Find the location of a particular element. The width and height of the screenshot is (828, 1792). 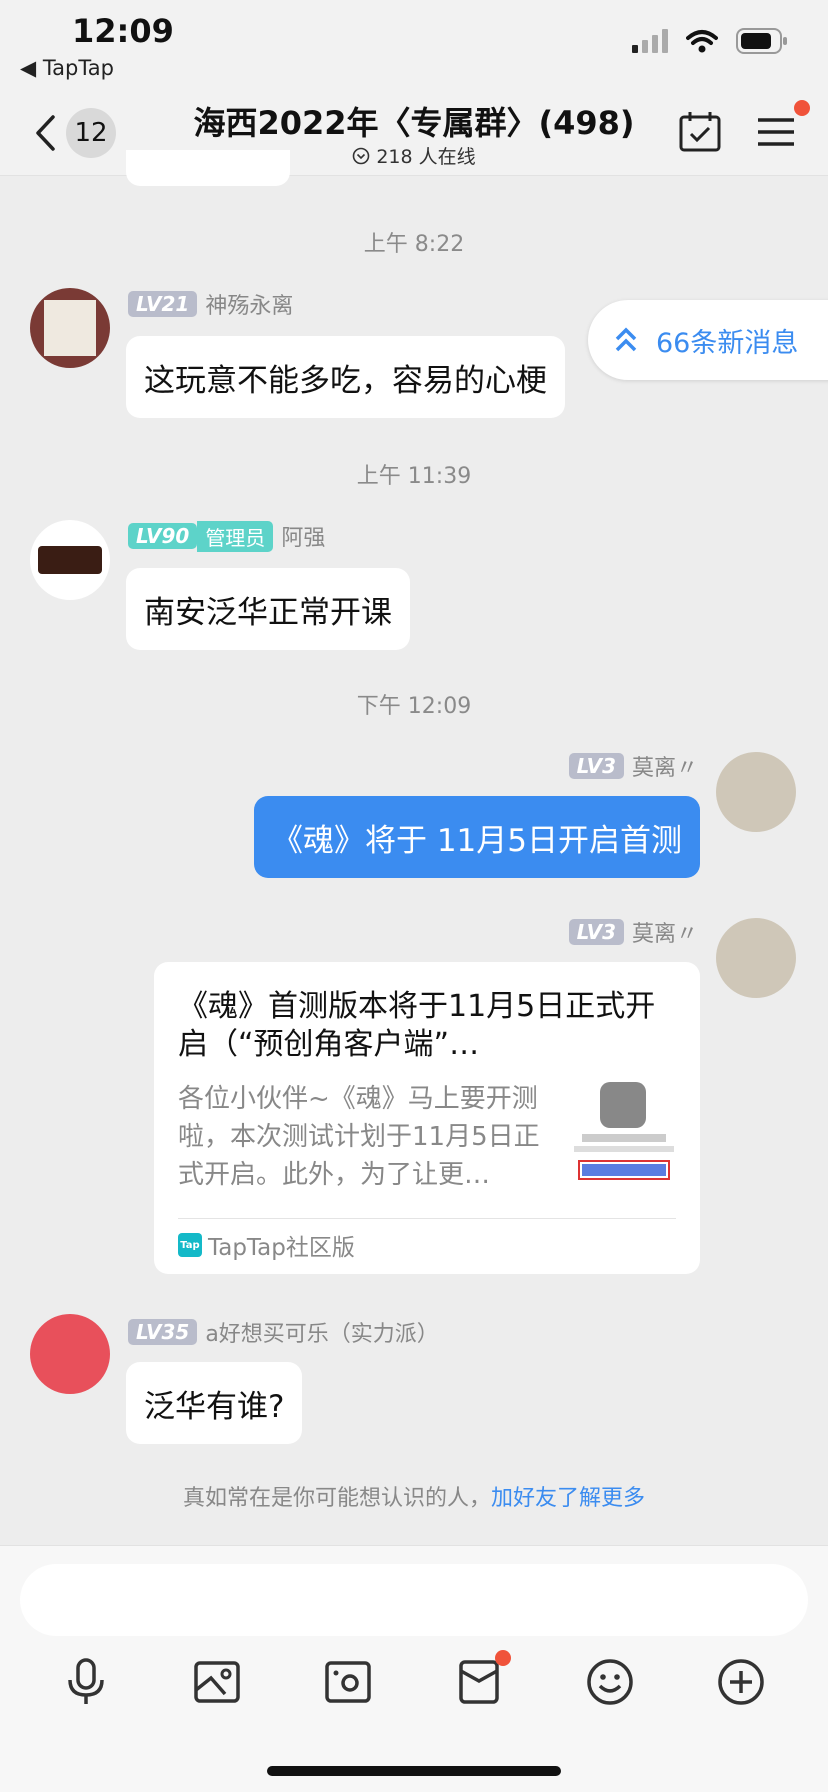

card-source-label: TapTap社区版 is located at coordinates (281, 1248).